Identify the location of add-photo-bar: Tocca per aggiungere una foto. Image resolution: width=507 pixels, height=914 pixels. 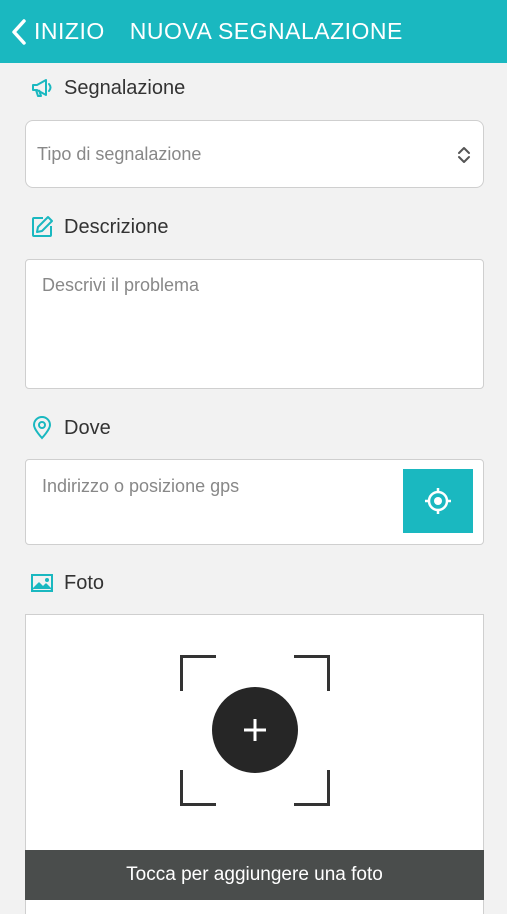
(254, 875).